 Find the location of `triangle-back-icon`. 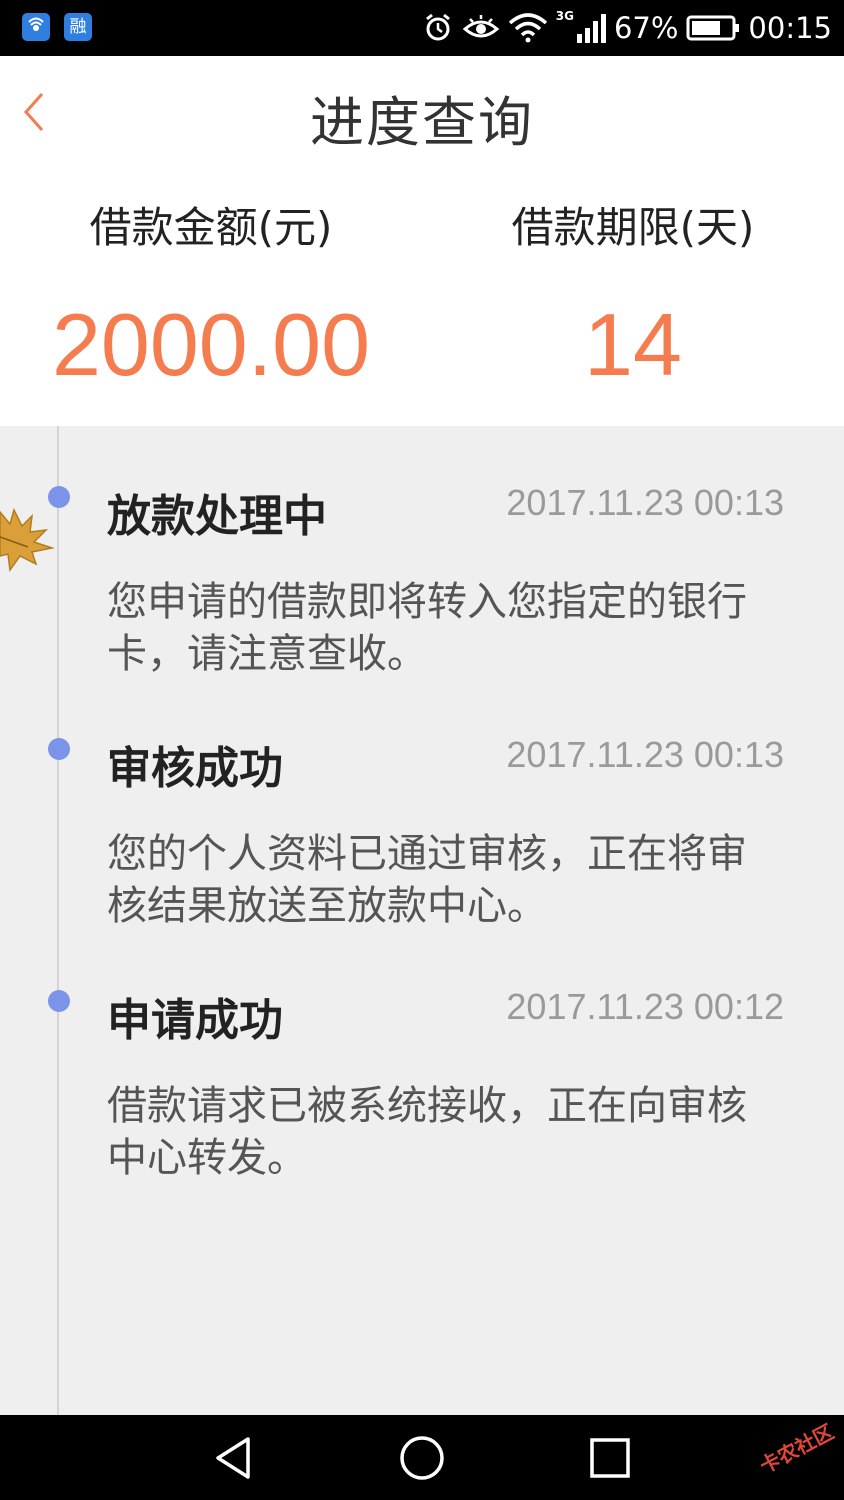

triangle-back-icon is located at coordinates (233, 1458).